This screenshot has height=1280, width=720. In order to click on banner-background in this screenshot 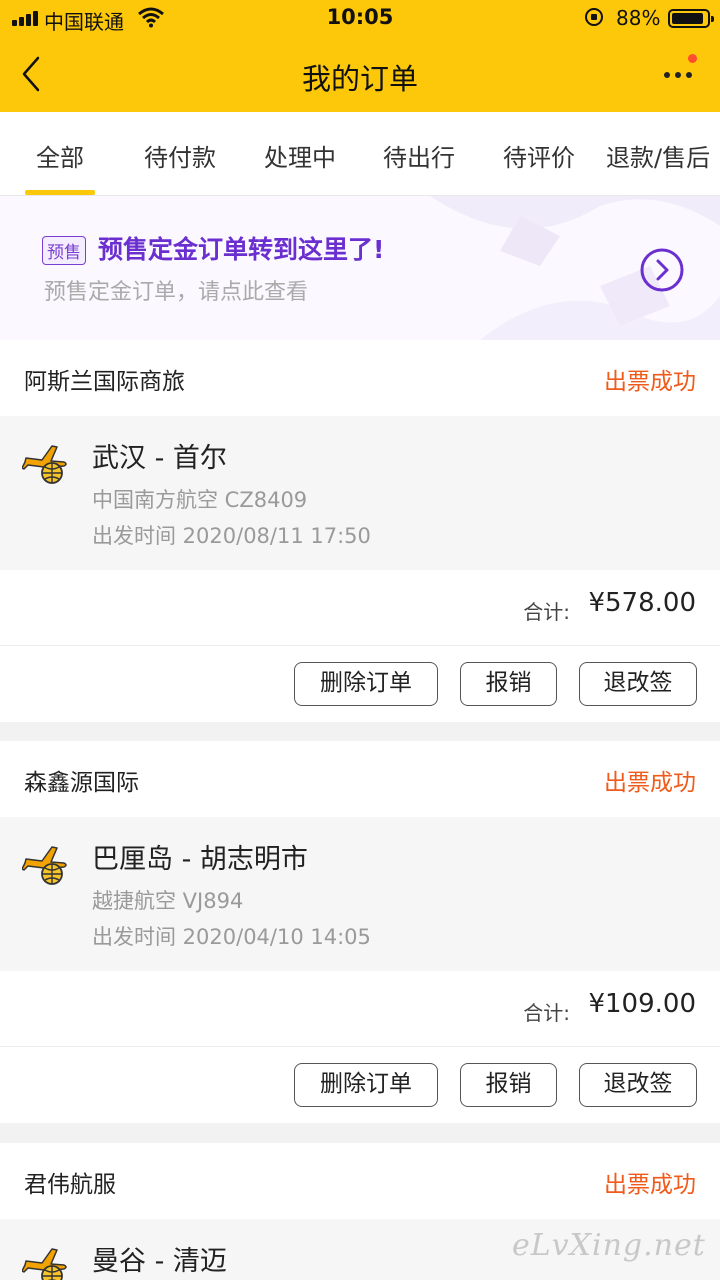, I will do `click(360, 268)`.